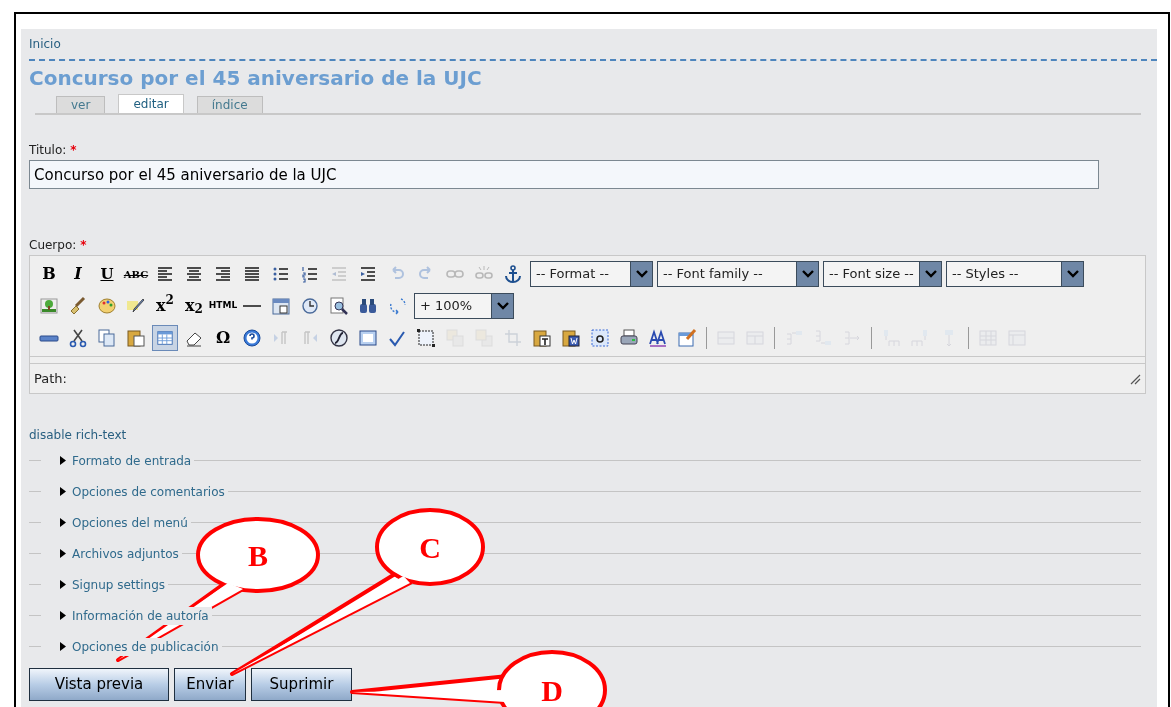  Describe the element at coordinates (136, 274) in the screenshot. I see `toolbar-button: ABC` at that location.